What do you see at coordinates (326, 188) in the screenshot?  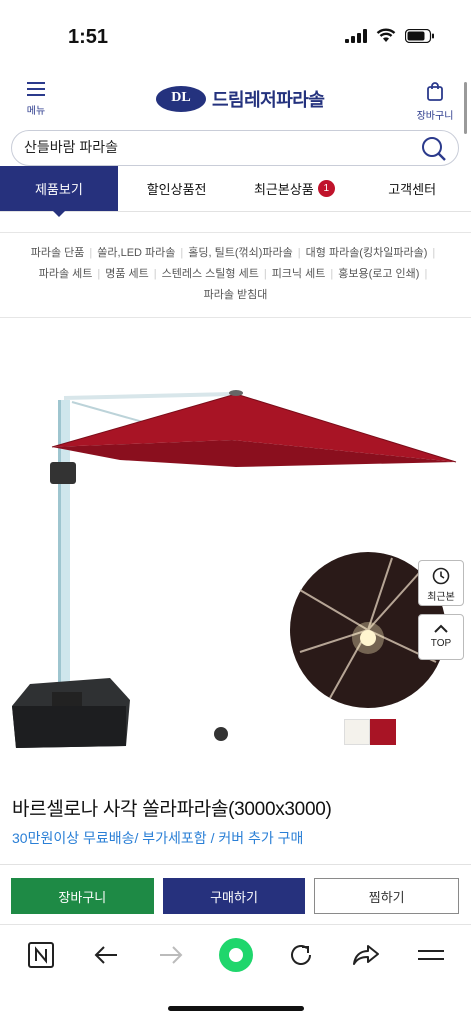 I see `recent-count-badge: 1` at bounding box center [326, 188].